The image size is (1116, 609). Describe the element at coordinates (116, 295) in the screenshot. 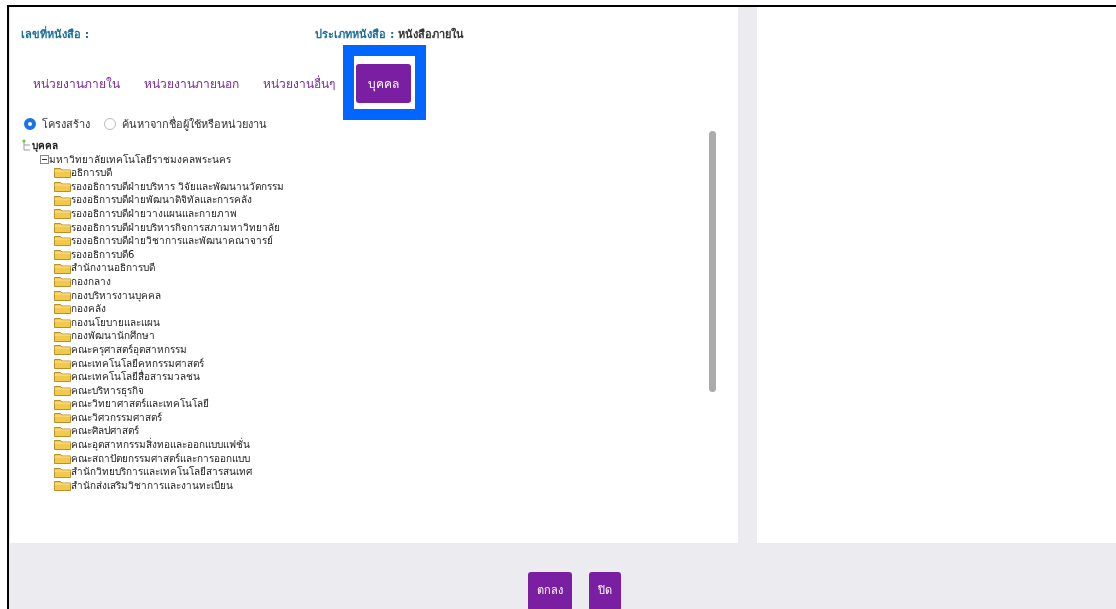

I see `tree-node-label: กองบริหารงานบุคคล` at that location.